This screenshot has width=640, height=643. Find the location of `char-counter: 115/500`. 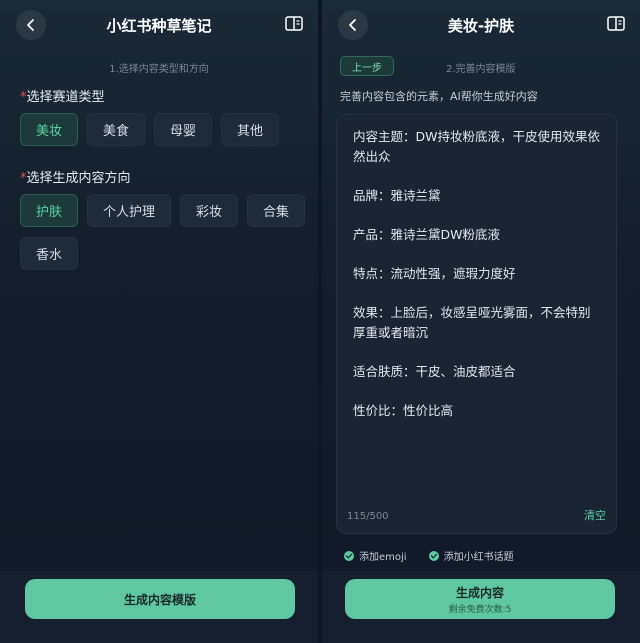

char-counter: 115/500 is located at coordinates (368, 516).